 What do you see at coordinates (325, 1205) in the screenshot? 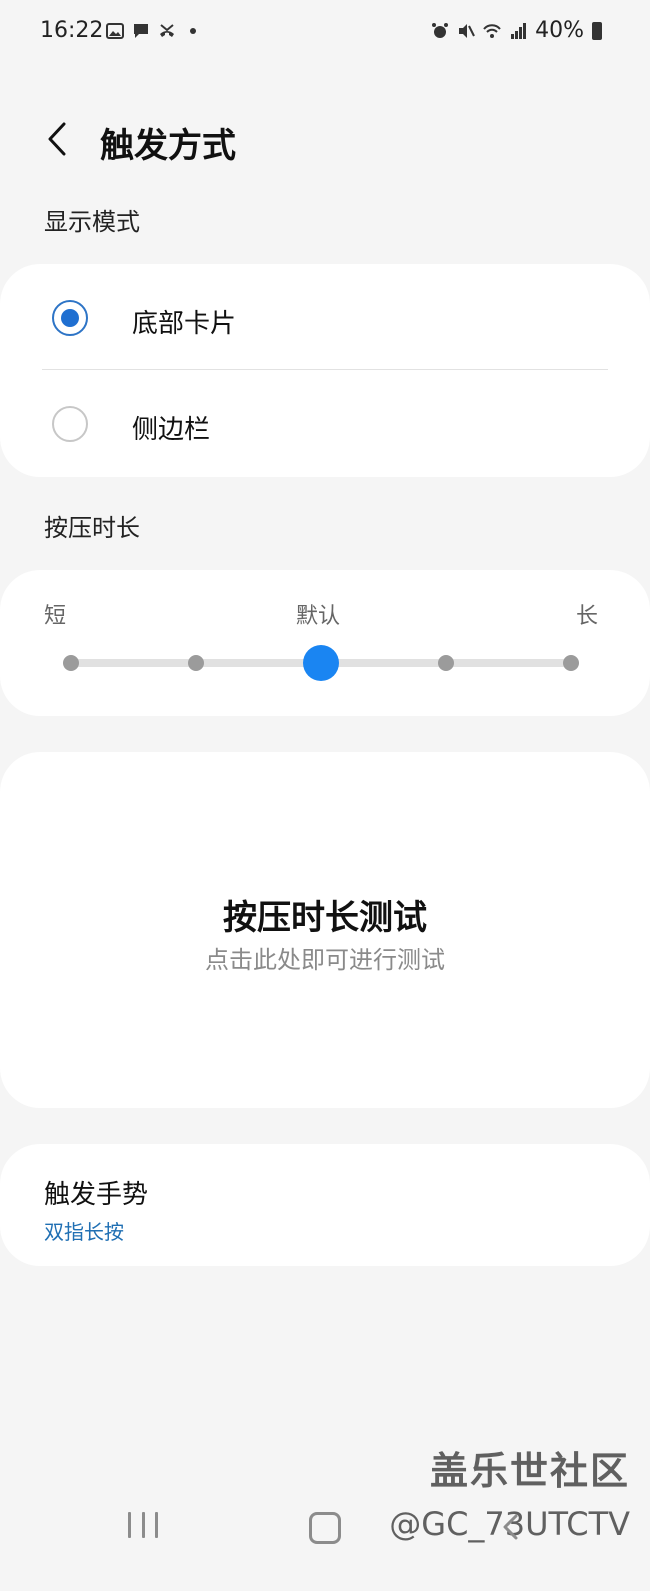
I see `gesture-setting: 触发手势 双指长按` at bounding box center [325, 1205].